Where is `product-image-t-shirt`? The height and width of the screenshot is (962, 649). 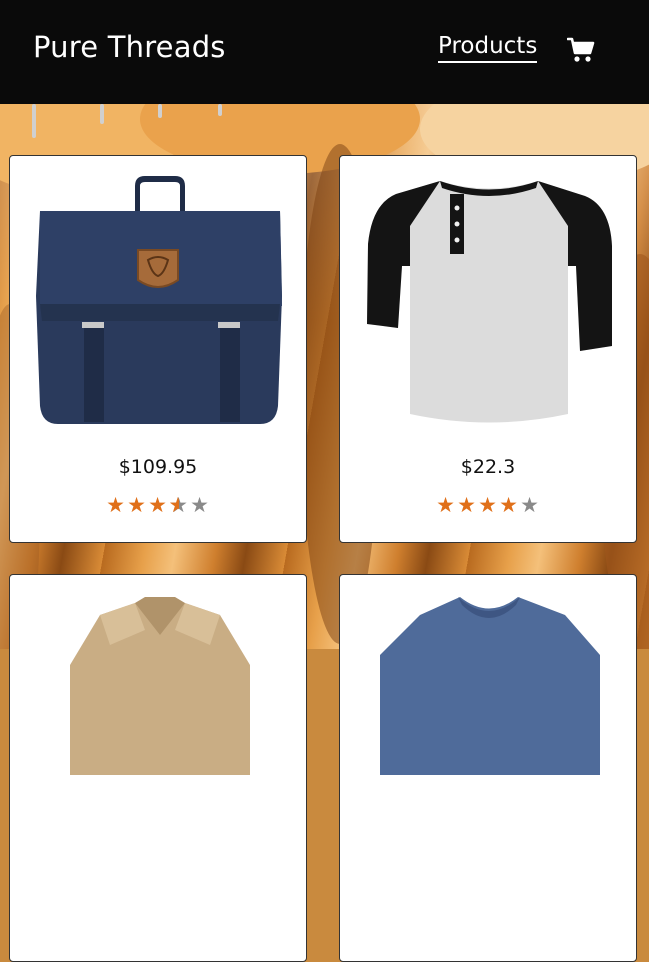 product-image-t-shirt is located at coordinates (488, 720).